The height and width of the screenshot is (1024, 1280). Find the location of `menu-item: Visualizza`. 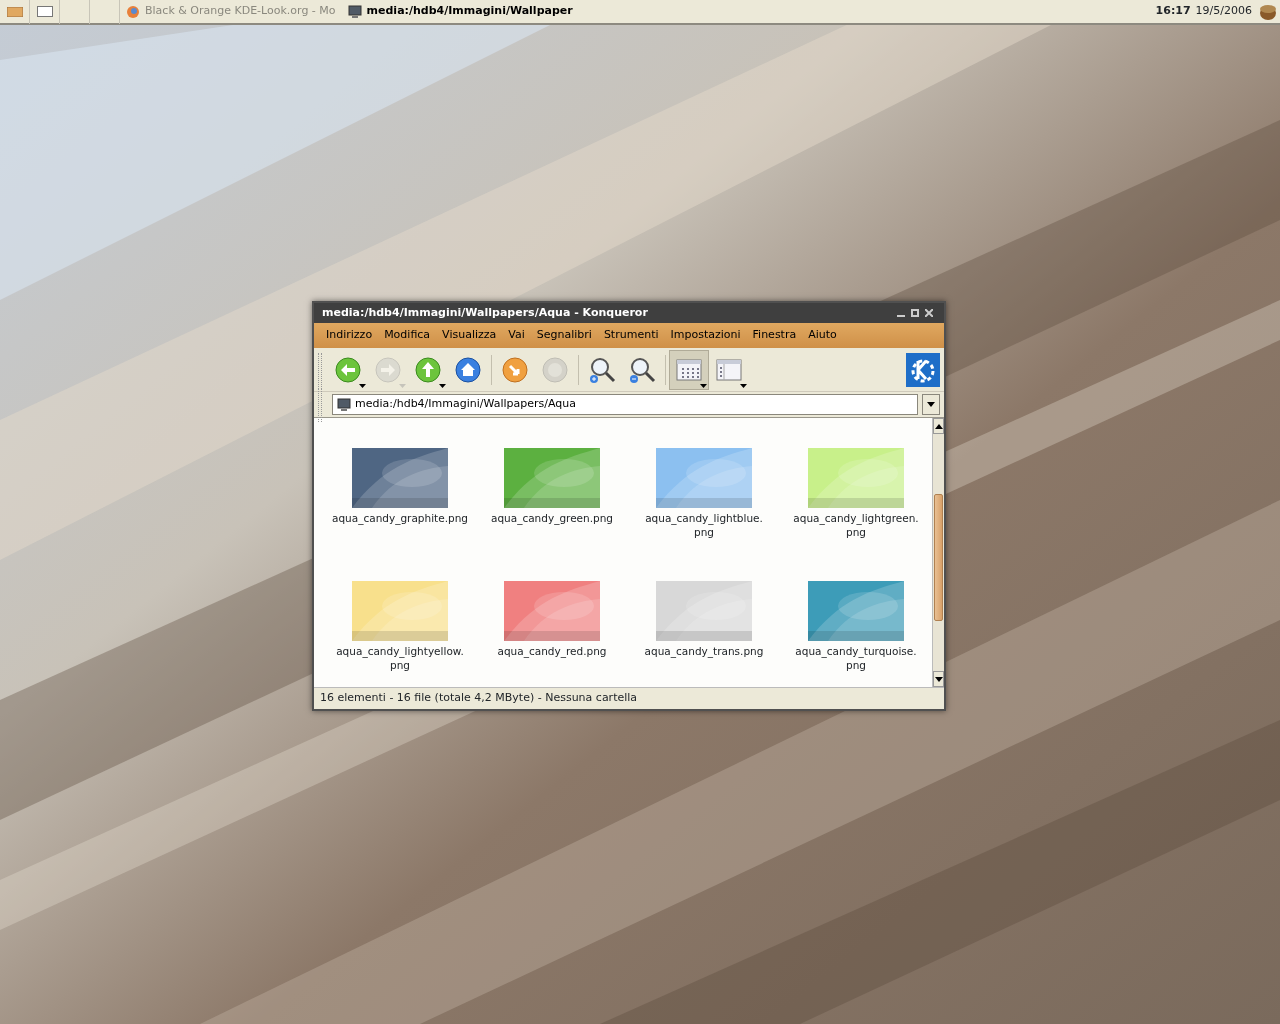

menu-item: Visualizza is located at coordinates (469, 335).